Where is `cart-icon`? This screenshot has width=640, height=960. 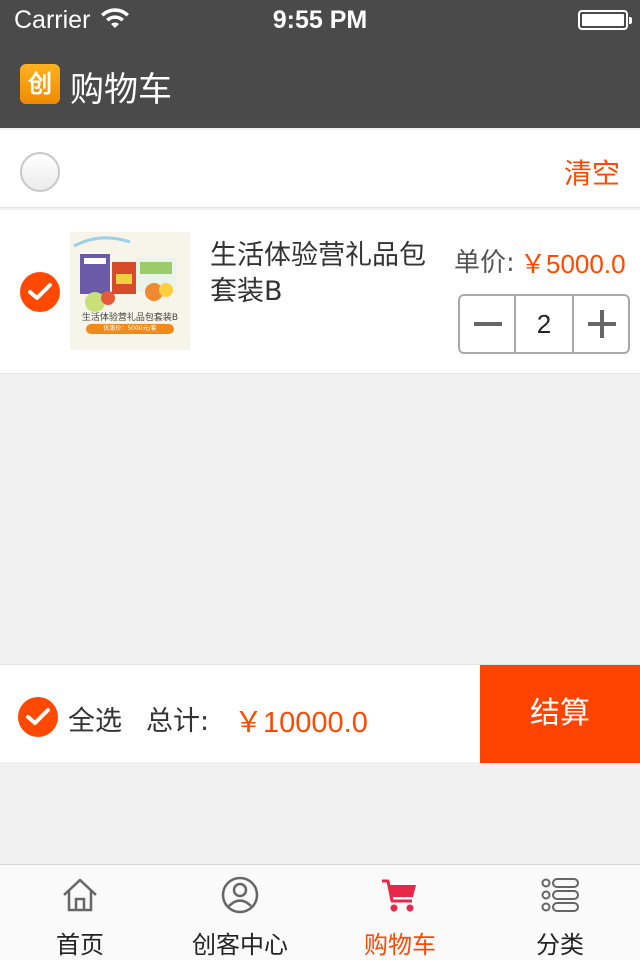
cart-icon is located at coordinates (399, 895).